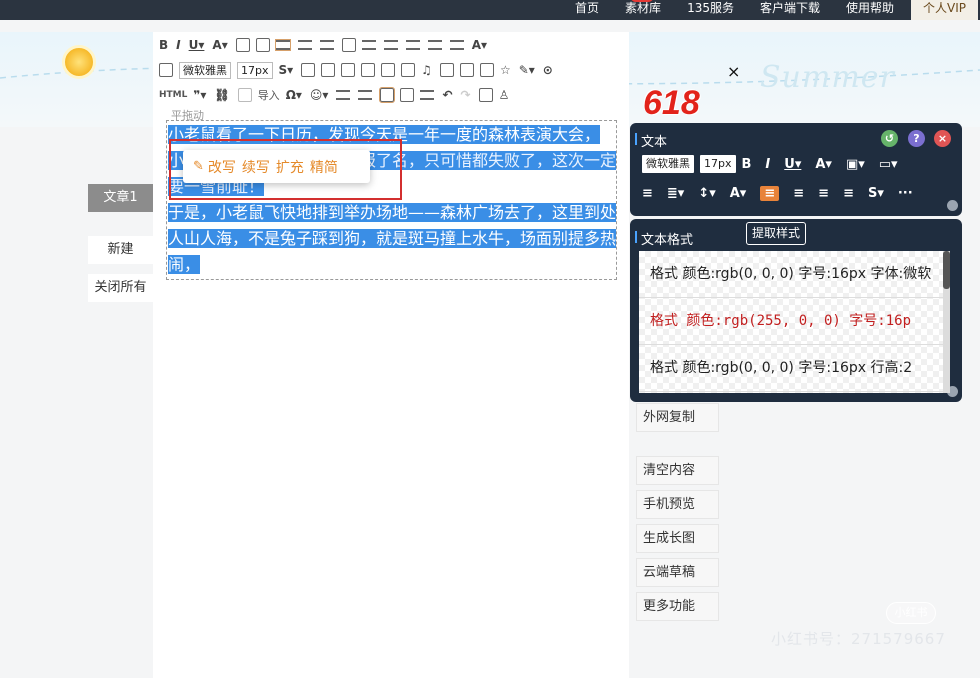  Describe the element at coordinates (466, 70) in the screenshot. I see `format-brush-icon` at that location.